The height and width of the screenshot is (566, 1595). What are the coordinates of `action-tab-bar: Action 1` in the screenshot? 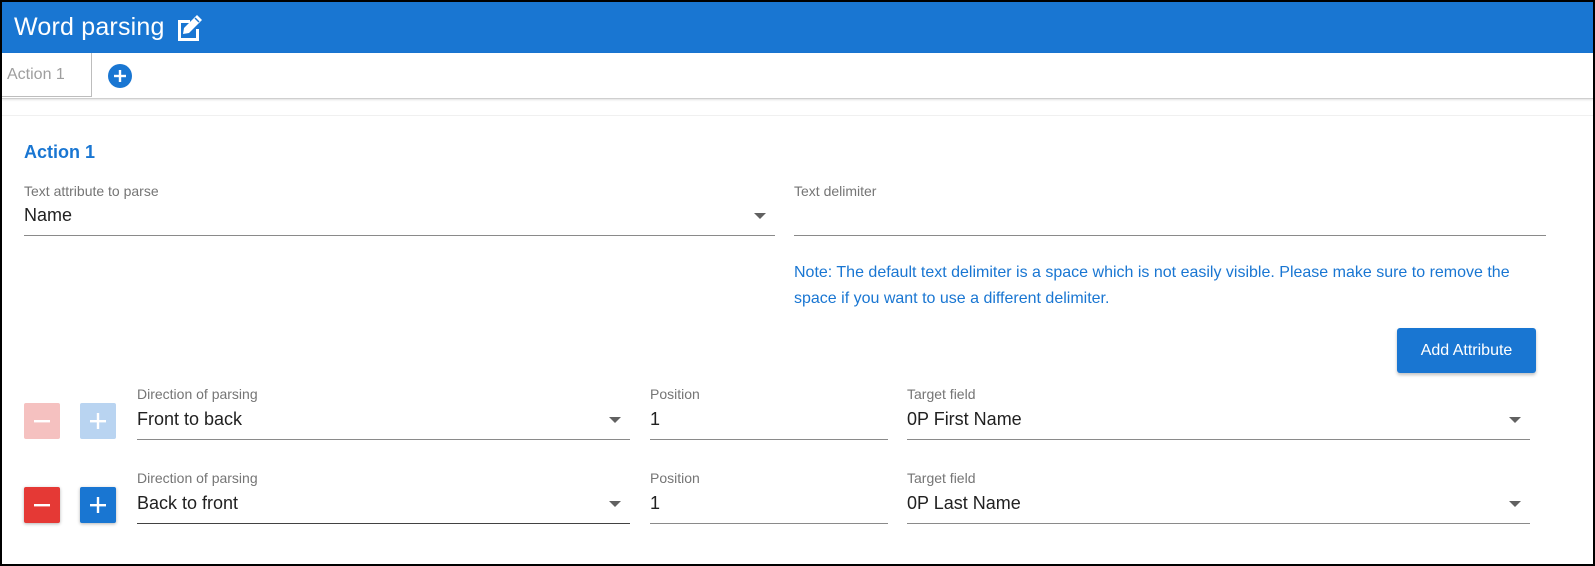 It's located at (797, 76).